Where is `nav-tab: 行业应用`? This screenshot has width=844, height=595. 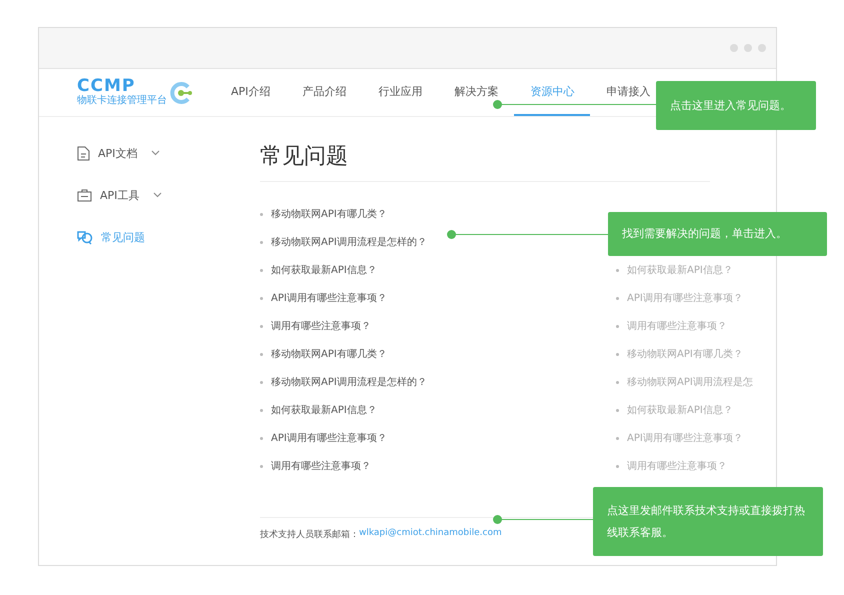 nav-tab: 行业应用 is located at coordinates (400, 92).